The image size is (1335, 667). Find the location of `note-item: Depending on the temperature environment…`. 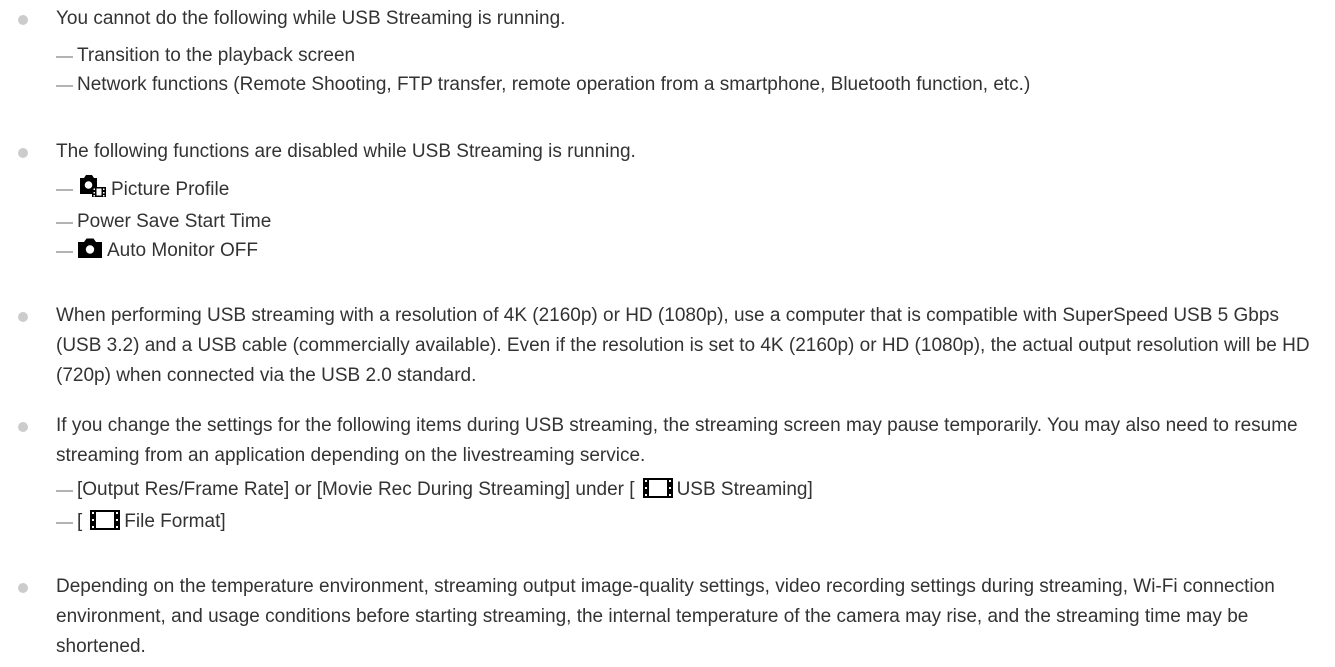

note-item: Depending on the temperature environment… is located at coordinates (666, 617).